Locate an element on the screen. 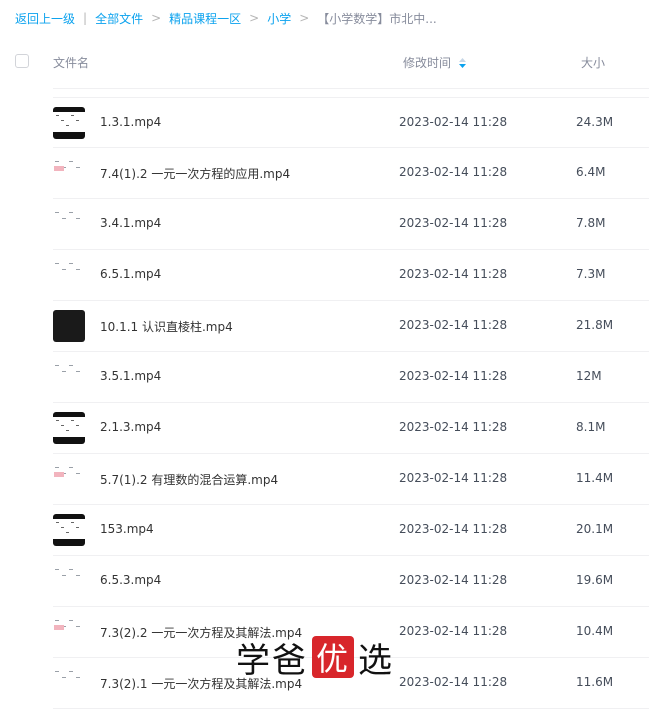 The image size is (649, 716). select-all-checkbox is located at coordinates (22, 61).